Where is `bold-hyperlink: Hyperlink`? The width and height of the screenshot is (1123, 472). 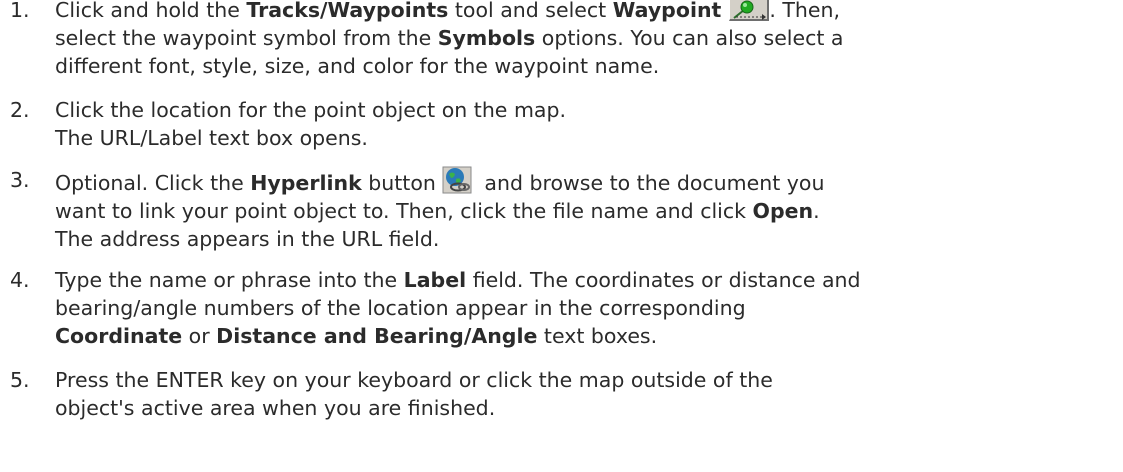 bold-hyperlink: Hyperlink is located at coordinates (306, 183).